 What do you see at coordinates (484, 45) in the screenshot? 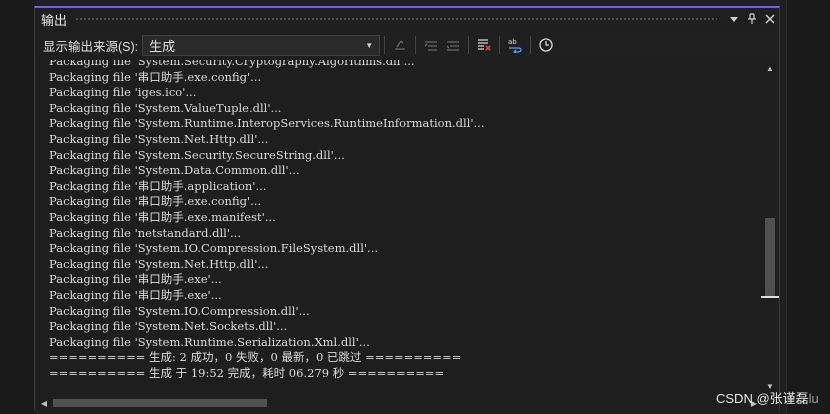
I see `clear-all-icon` at bounding box center [484, 45].